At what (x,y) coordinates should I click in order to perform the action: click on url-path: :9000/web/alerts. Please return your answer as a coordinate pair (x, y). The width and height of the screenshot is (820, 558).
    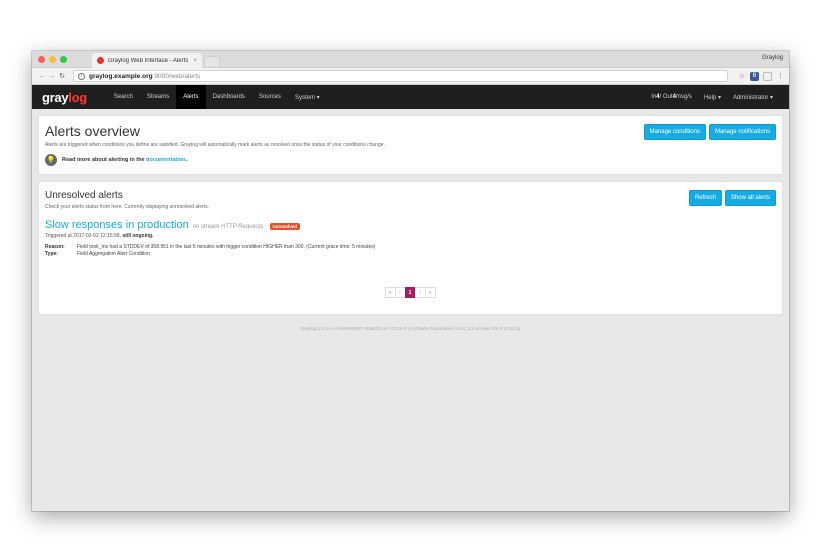
    Looking at the image, I should click on (176, 76).